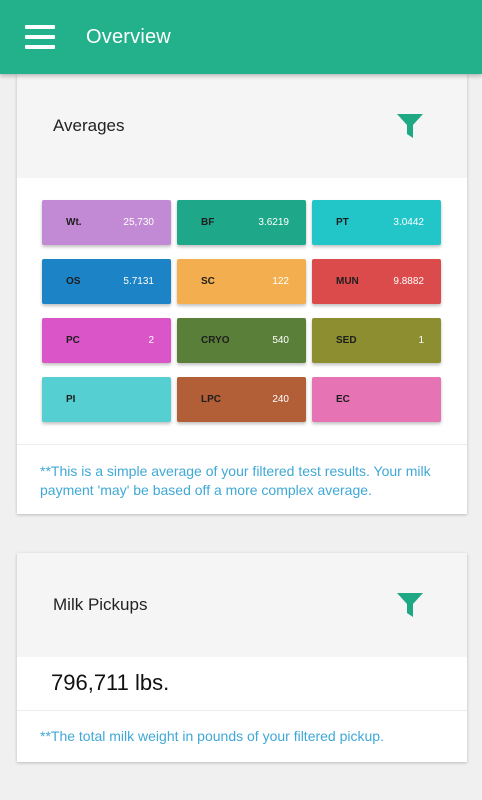 The width and height of the screenshot is (482, 800). I want to click on tile-value: 1, so click(421, 340).